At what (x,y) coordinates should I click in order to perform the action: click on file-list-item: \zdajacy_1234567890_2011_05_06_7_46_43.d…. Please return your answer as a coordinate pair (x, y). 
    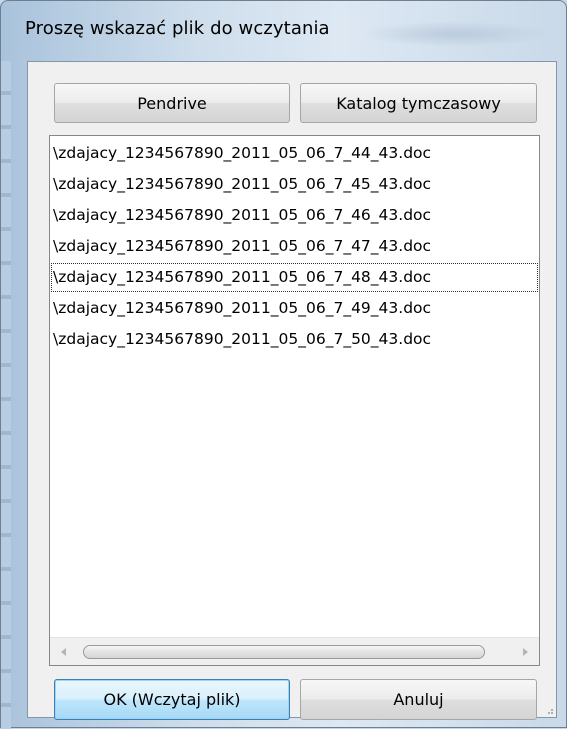
    Looking at the image, I should click on (294, 215).